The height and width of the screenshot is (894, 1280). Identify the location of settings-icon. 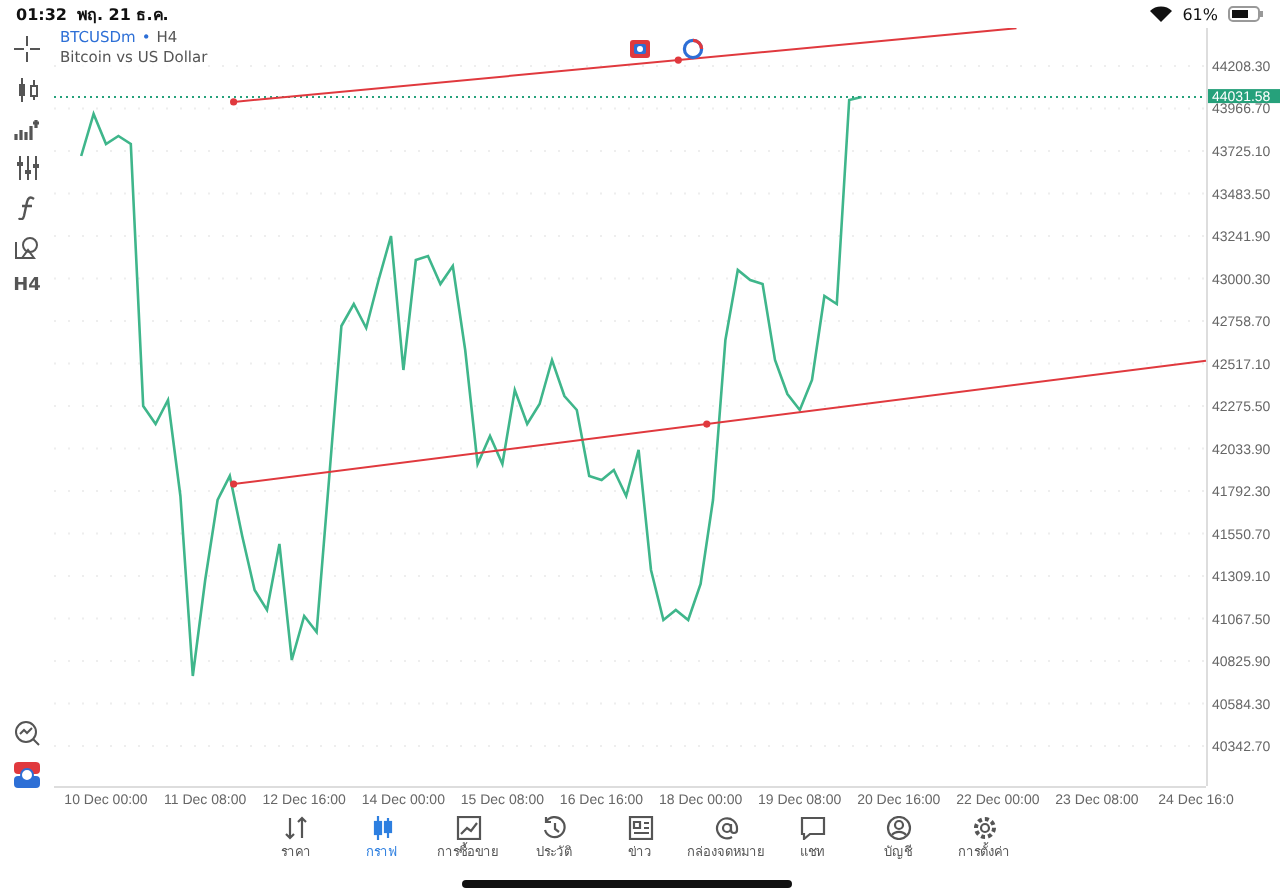
(984, 828).